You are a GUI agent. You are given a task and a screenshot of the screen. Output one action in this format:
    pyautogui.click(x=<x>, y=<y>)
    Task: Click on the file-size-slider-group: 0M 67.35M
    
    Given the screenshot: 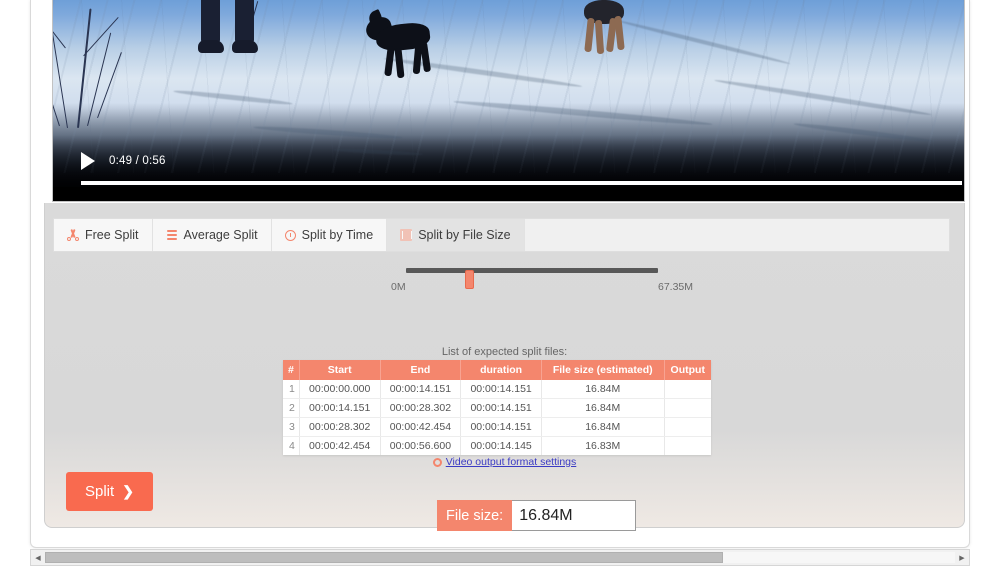 What is the action you would take?
    pyautogui.click(x=504, y=278)
    